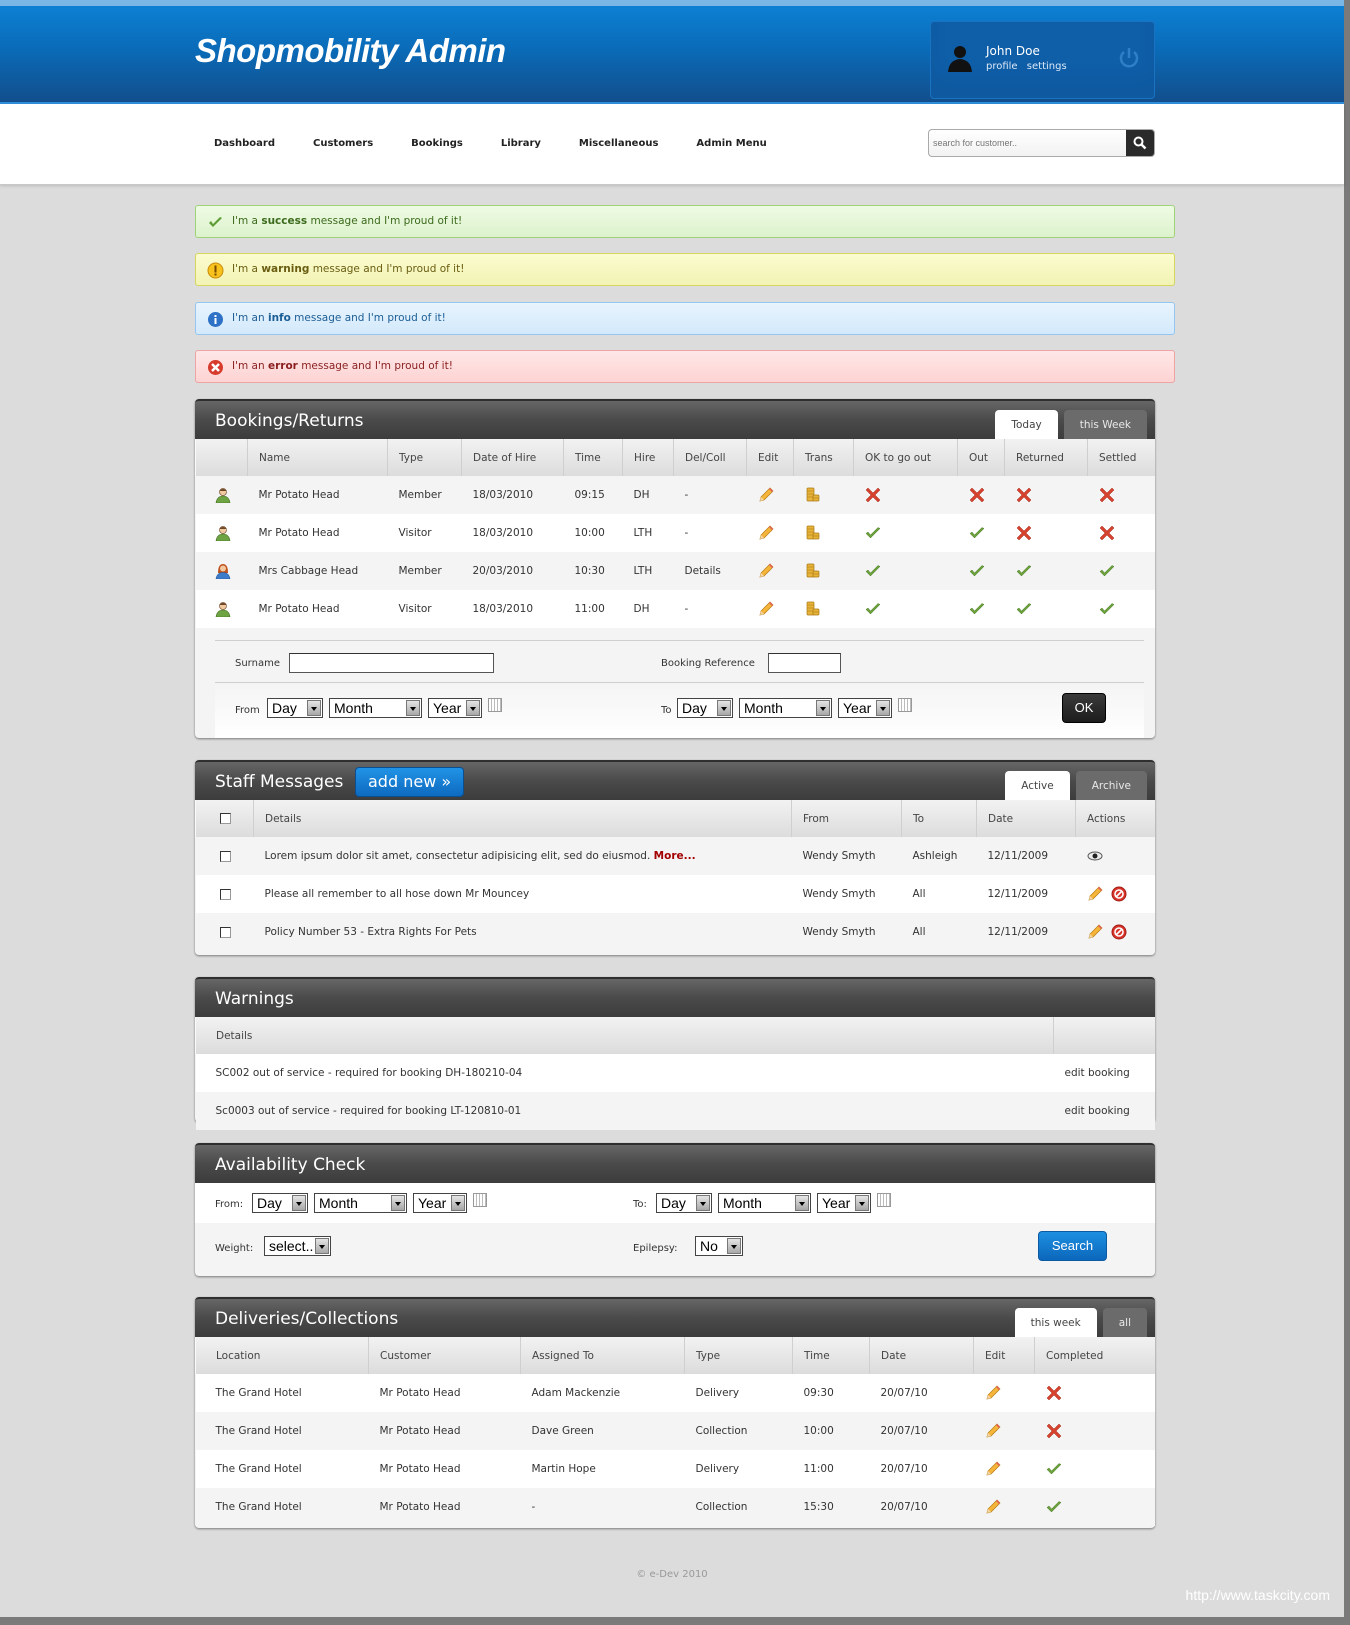 This screenshot has width=1350, height=1625. What do you see at coordinates (1002, 66) in the screenshot?
I see `profile-link: profile` at bounding box center [1002, 66].